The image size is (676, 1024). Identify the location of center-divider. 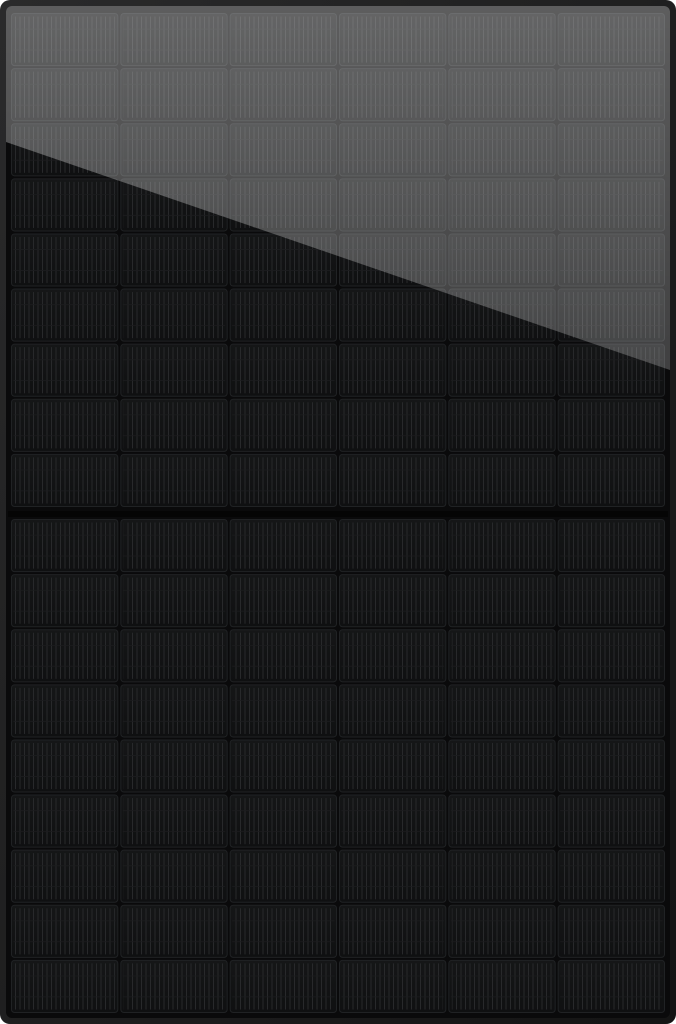
(338, 514).